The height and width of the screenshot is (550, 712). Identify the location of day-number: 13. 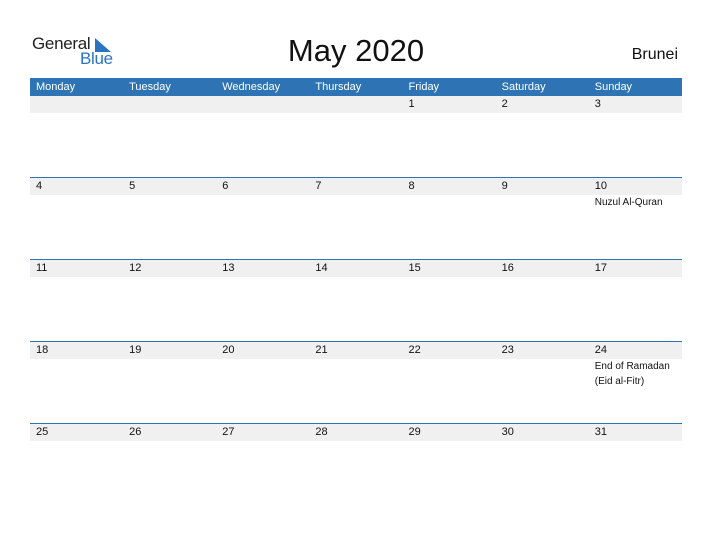
(228, 268).